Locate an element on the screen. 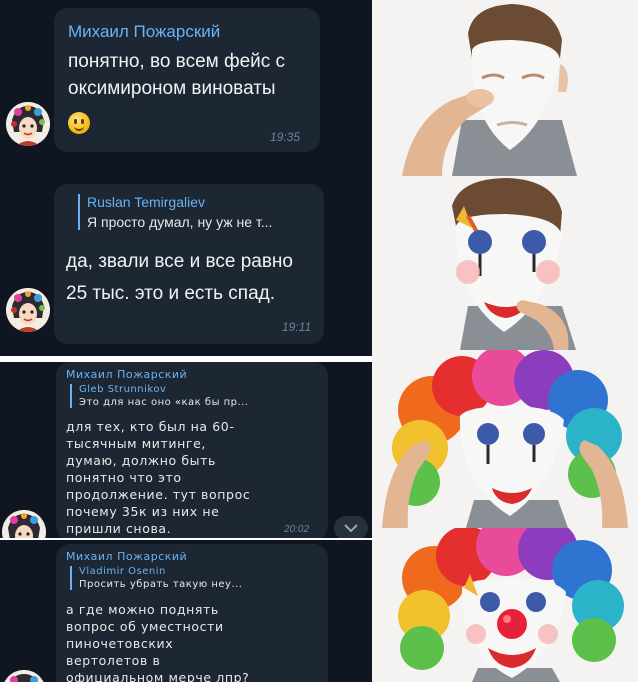  clown-wig-panel is located at coordinates (505, 439).